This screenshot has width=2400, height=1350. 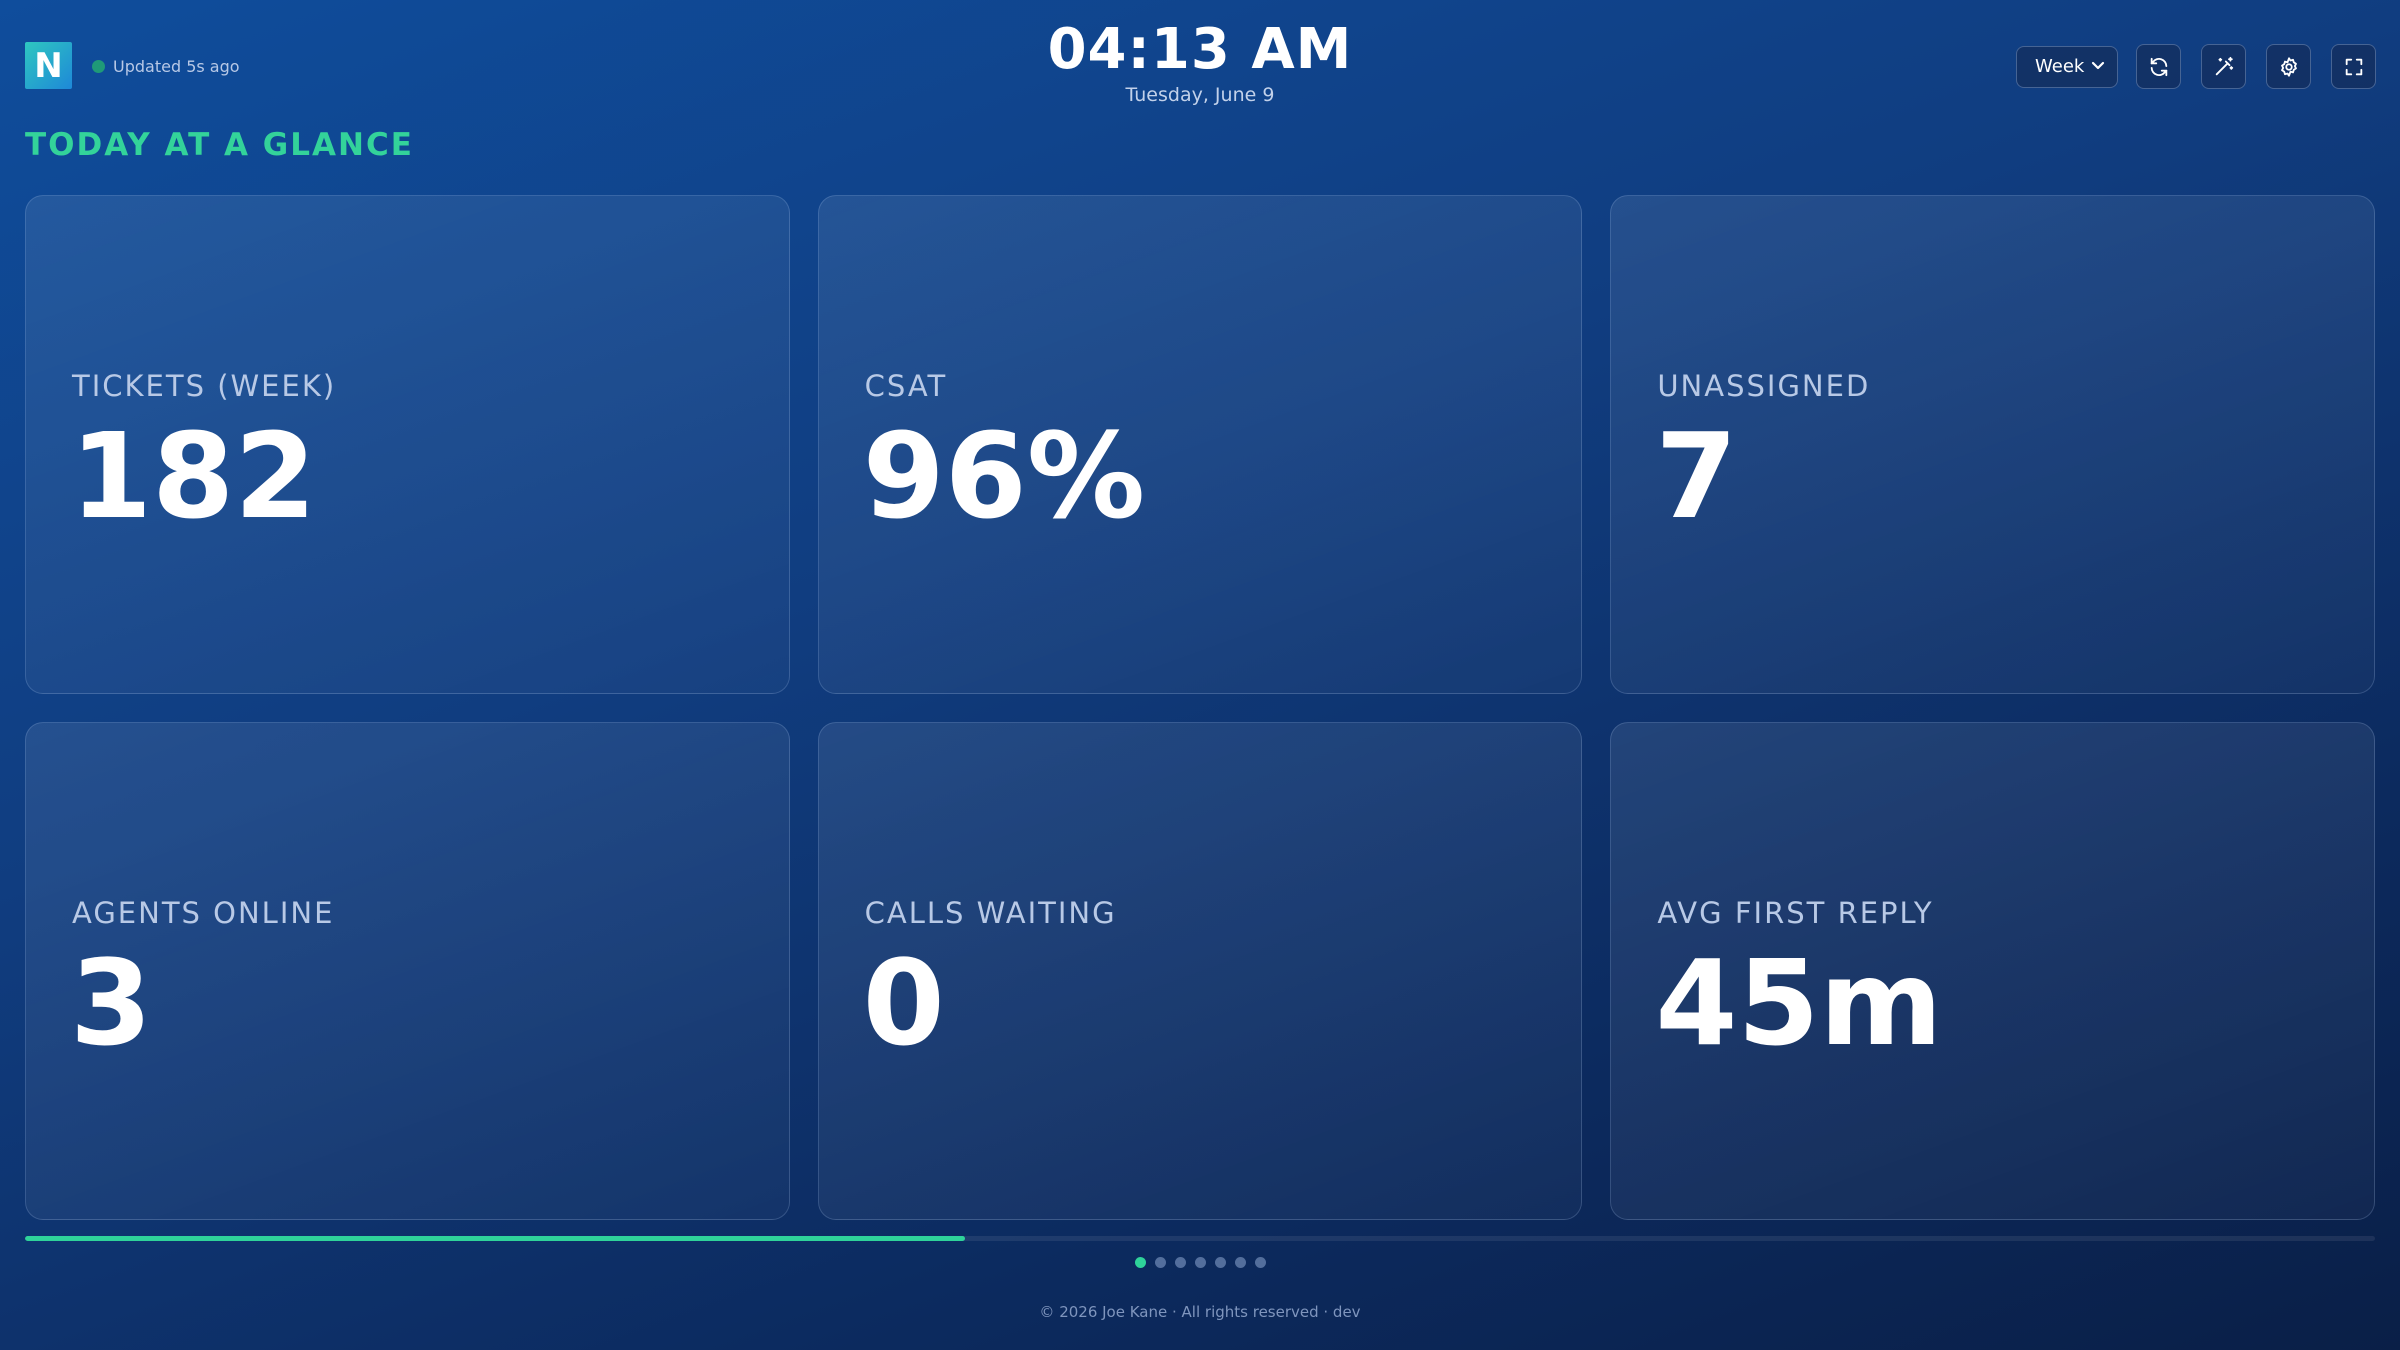 What do you see at coordinates (495, 1238) in the screenshot?
I see `rotation-progress-fill` at bounding box center [495, 1238].